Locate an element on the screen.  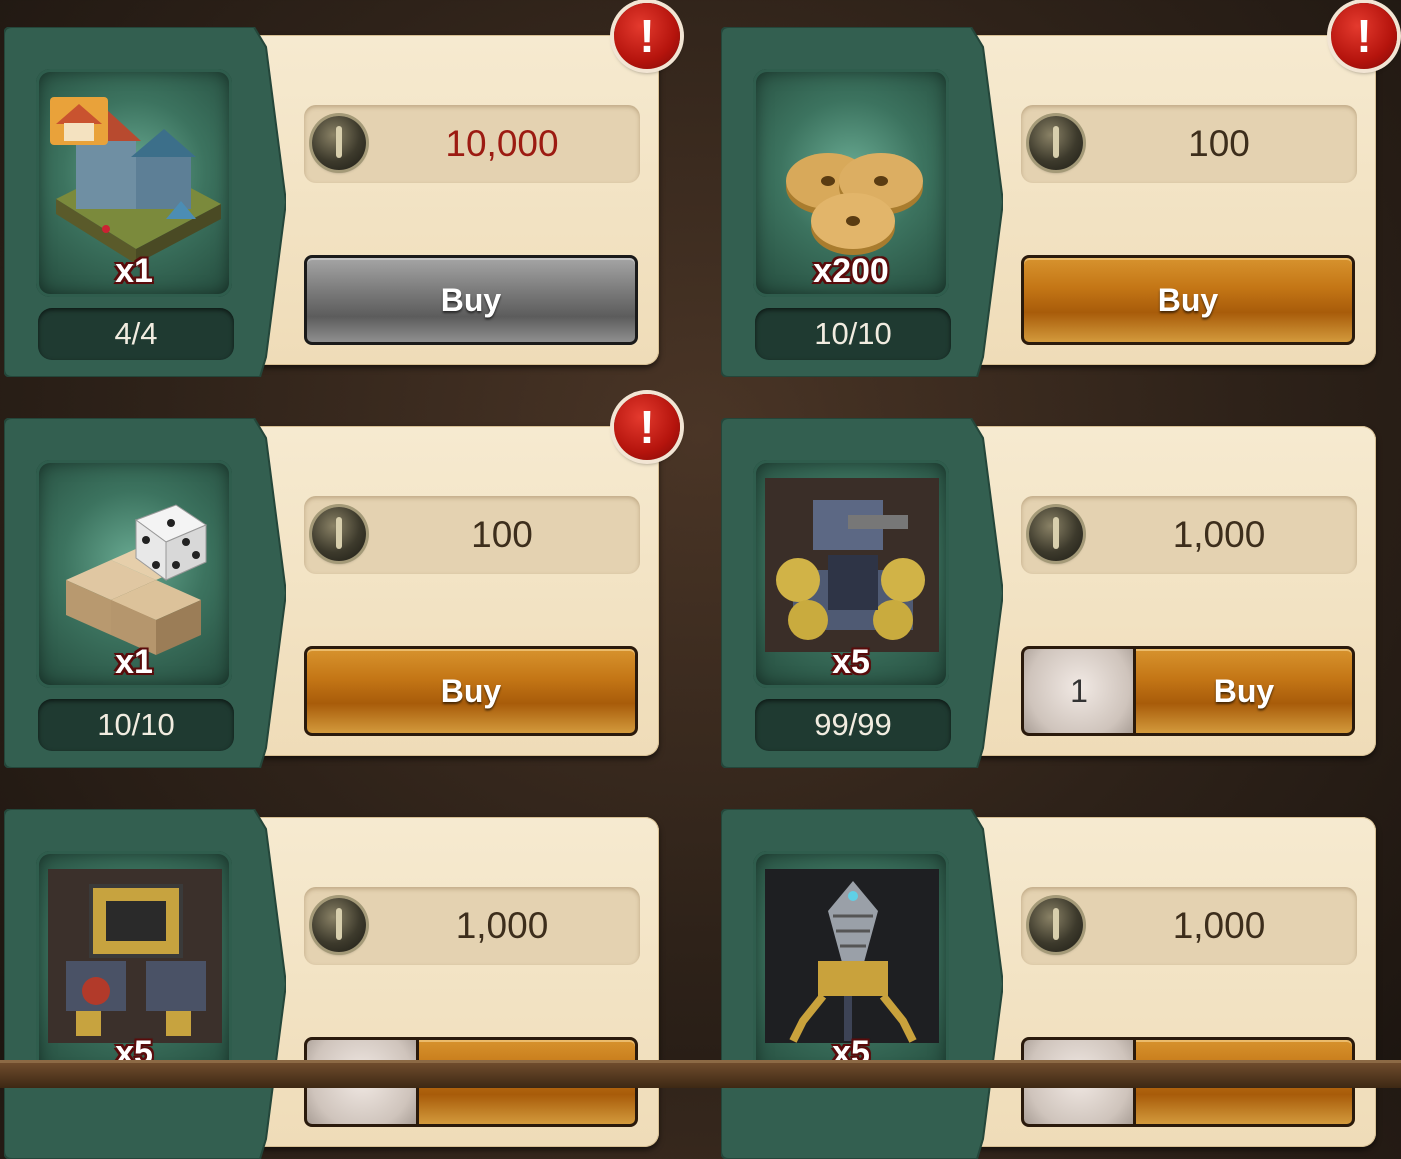
amount-input: 1 is located at coordinates (1079, 691).